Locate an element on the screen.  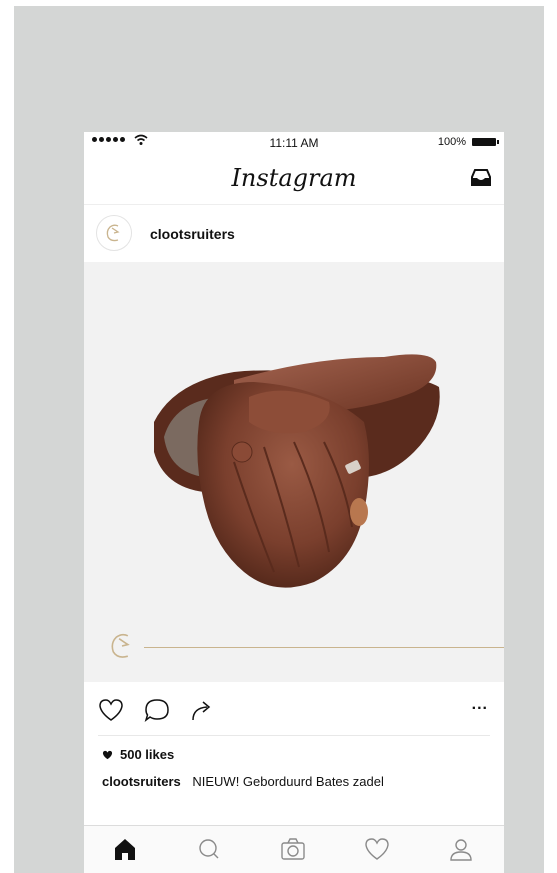
horse-logo-icon is located at coordinates (113, 233).